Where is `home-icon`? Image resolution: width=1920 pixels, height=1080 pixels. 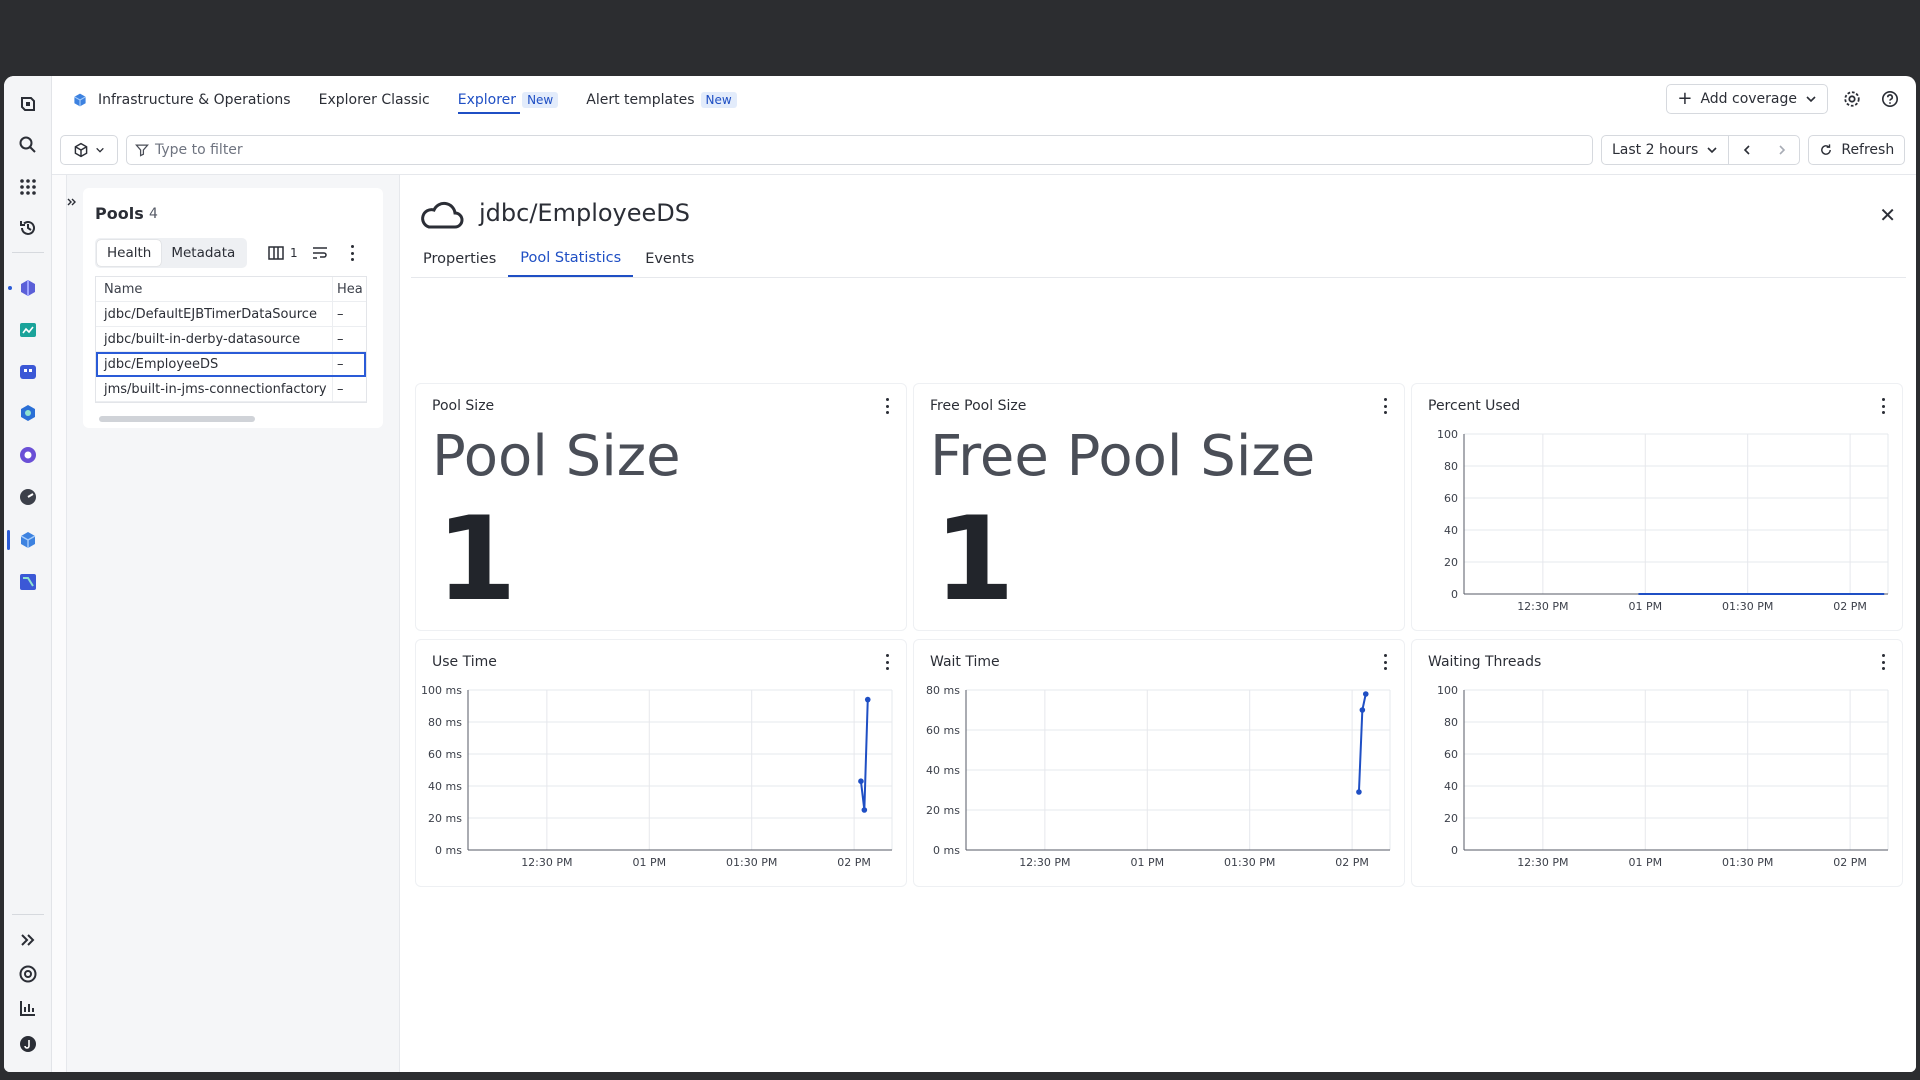 home-icon is located at coordinates (28, 104).